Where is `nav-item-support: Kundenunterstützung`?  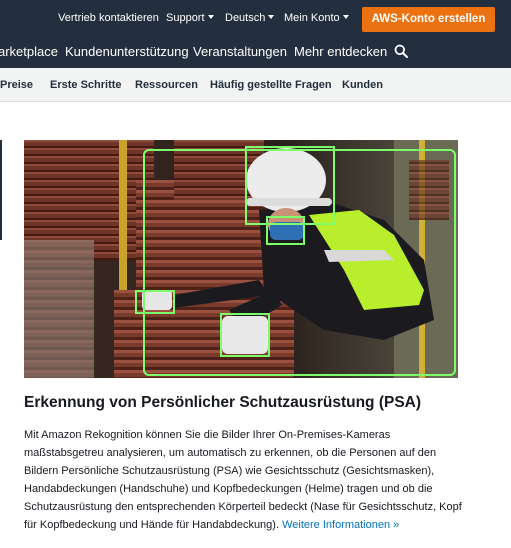
nav-item-support: Kundenunterstützung is located at coordinates (127, 51).